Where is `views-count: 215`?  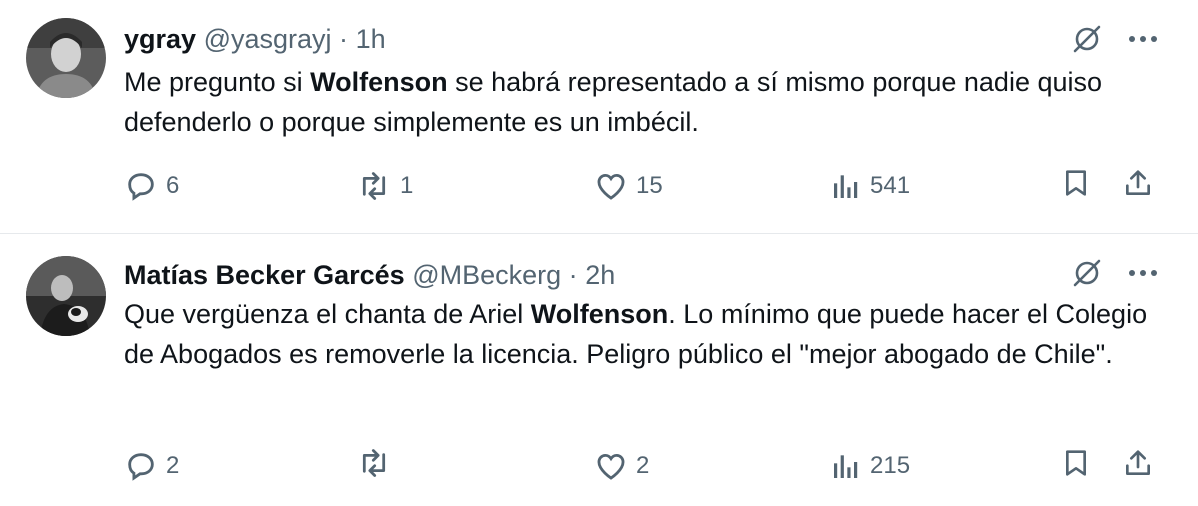
views-count: 215 is located at coordinates (890, 465).